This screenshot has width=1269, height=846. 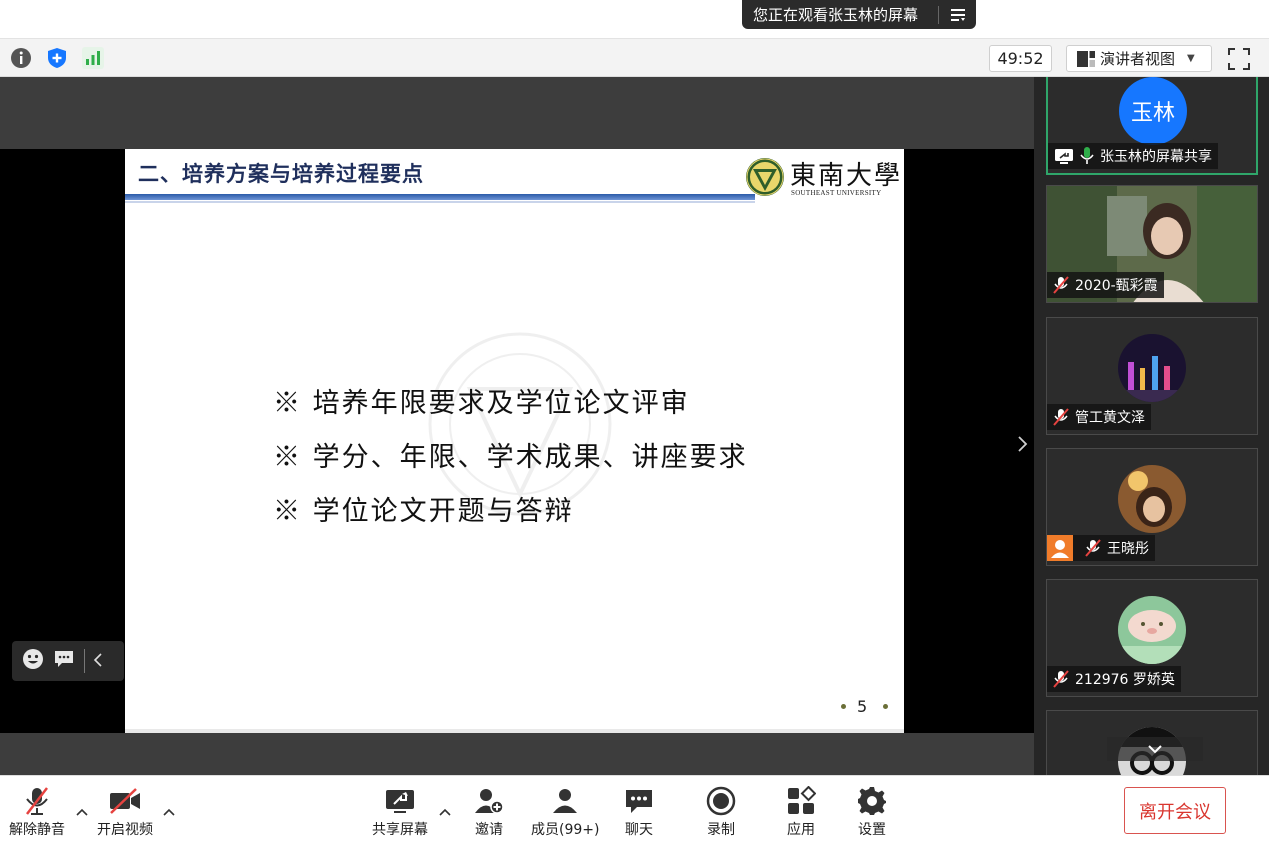 What do you see at coordinates (1239, 59) in the screenshot?
I see `fullscreen-icon` at bounding box center [1239, 59].